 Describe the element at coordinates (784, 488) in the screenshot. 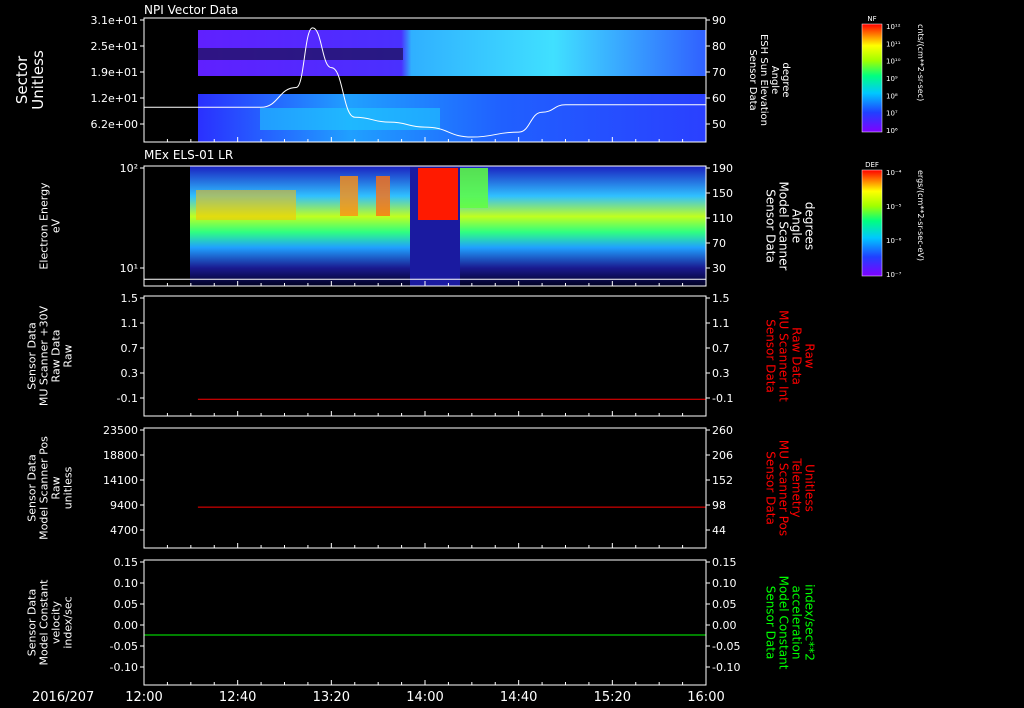

I see `right-axis-label-line: MU Scanner Pos` at that location.